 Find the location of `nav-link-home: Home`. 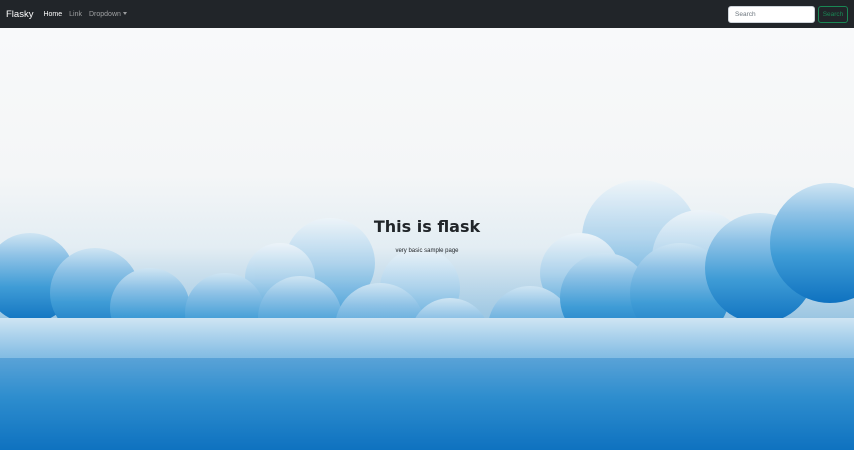

nav-link-home: Home is located at coordinates (52, 14).